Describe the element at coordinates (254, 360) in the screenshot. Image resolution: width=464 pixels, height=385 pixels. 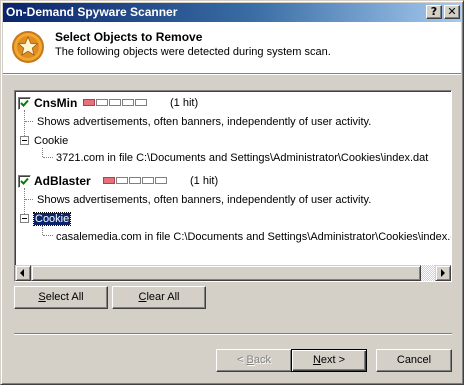
I see `back-button: < Back` at that location.